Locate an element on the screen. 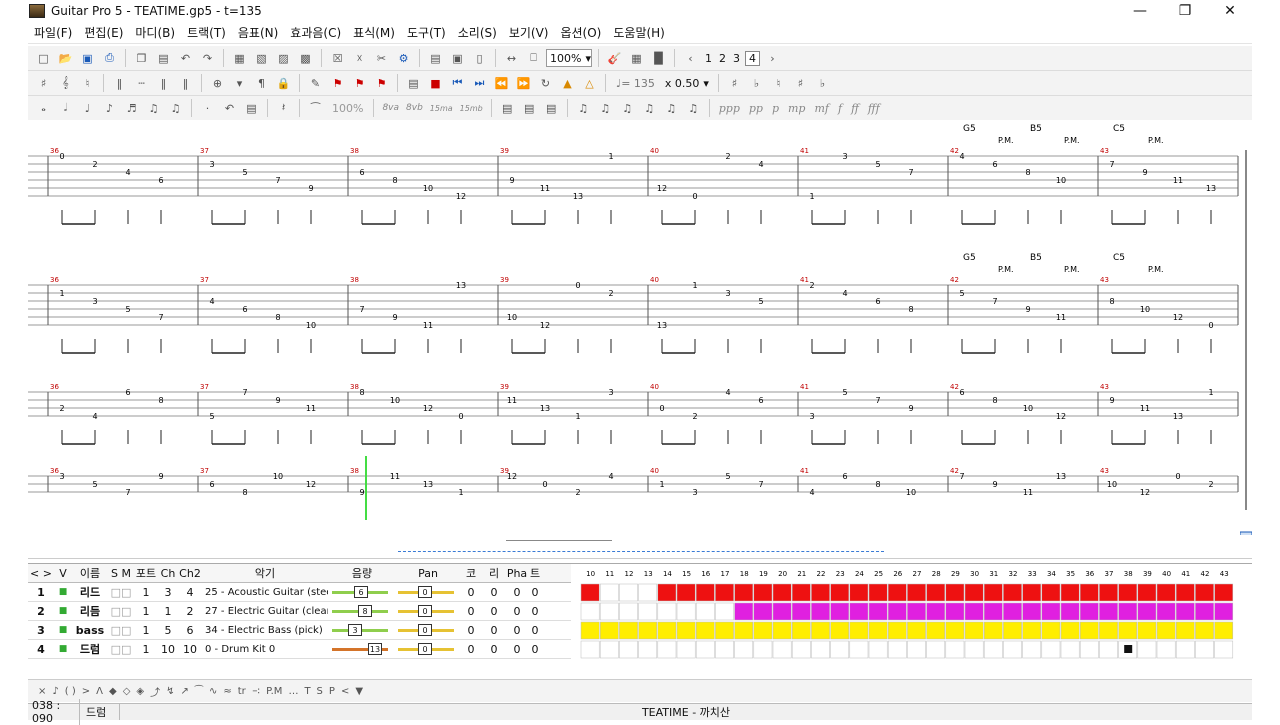  prev-page-icon: ‹ is located at coordinates (690, 58).